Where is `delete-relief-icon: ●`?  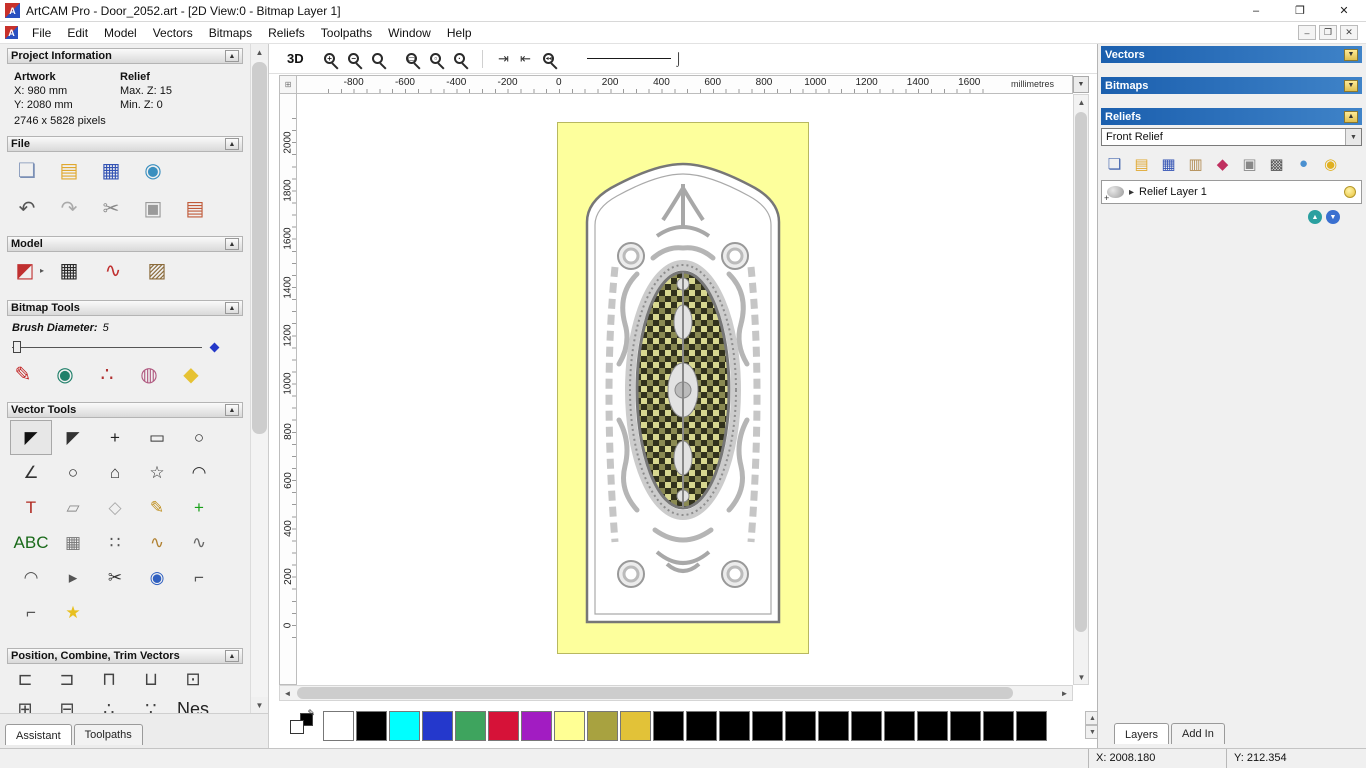 delete-relief-icon: ● is located at coordinates (1303, 163).